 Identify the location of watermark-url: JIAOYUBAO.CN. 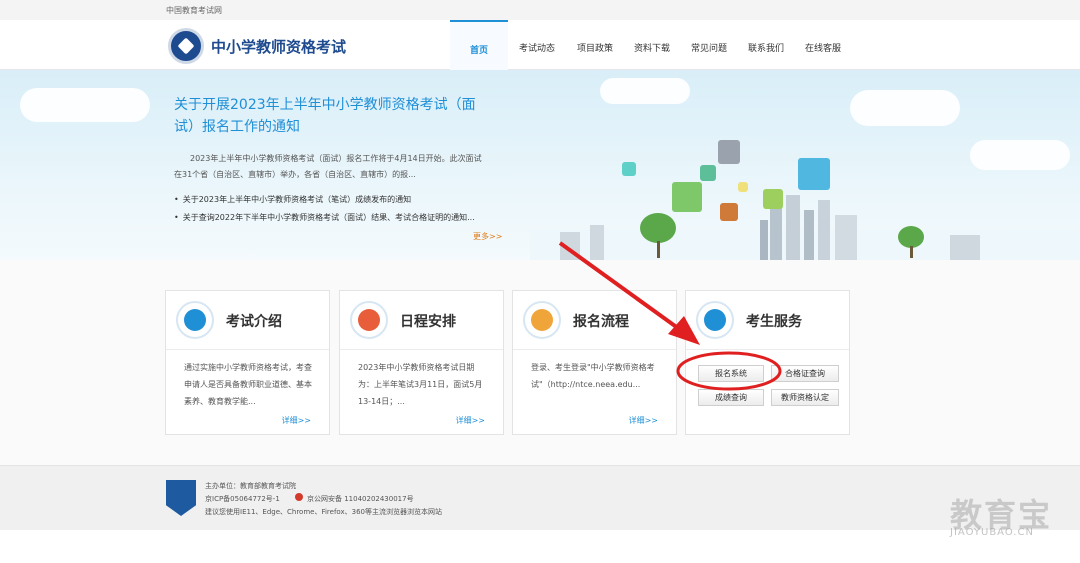
(992, 532).